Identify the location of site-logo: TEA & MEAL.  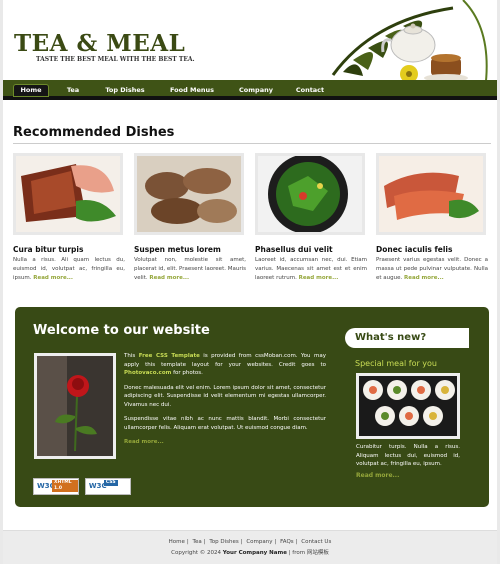
(99, 43).